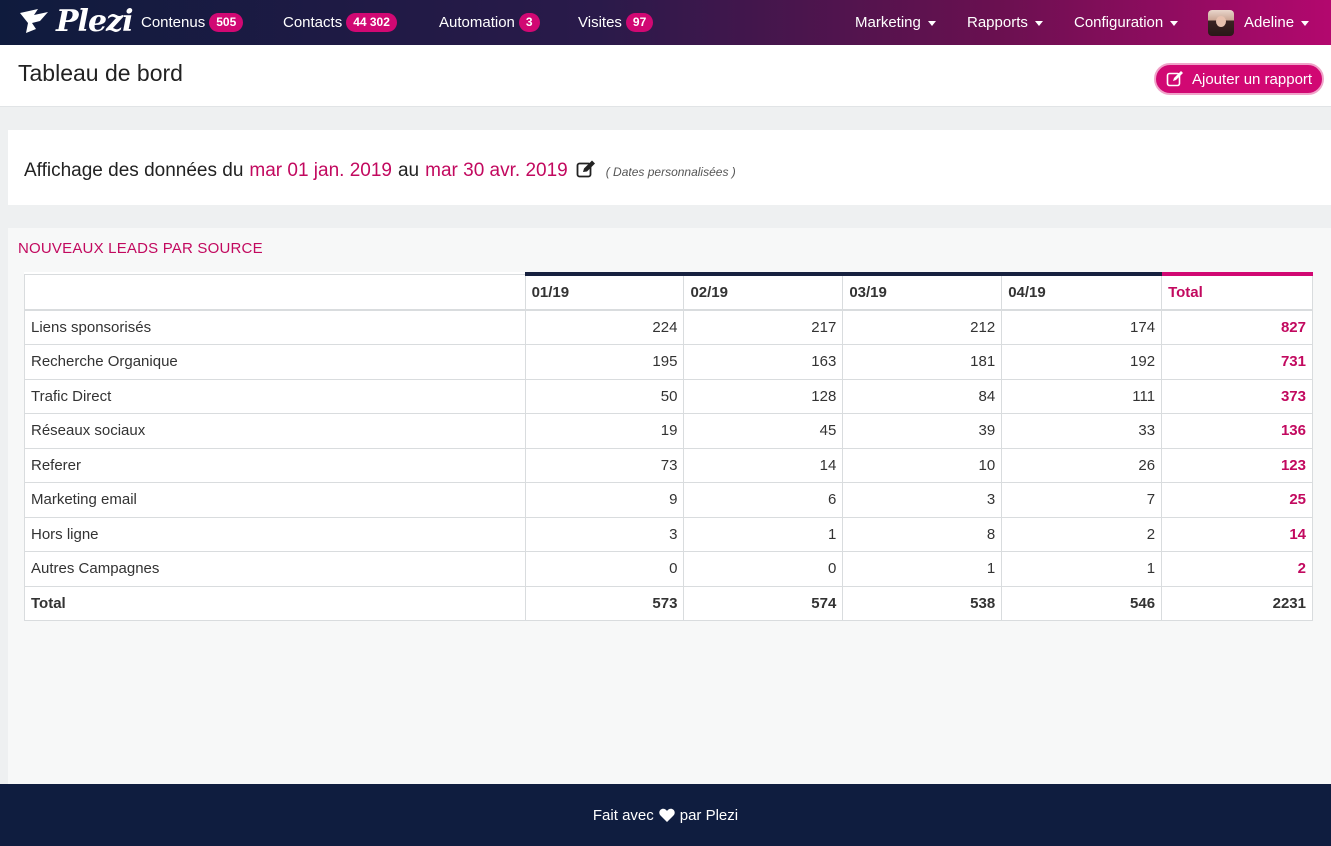  I want to click on row-label: Trafic Direct, so click(275, 396).